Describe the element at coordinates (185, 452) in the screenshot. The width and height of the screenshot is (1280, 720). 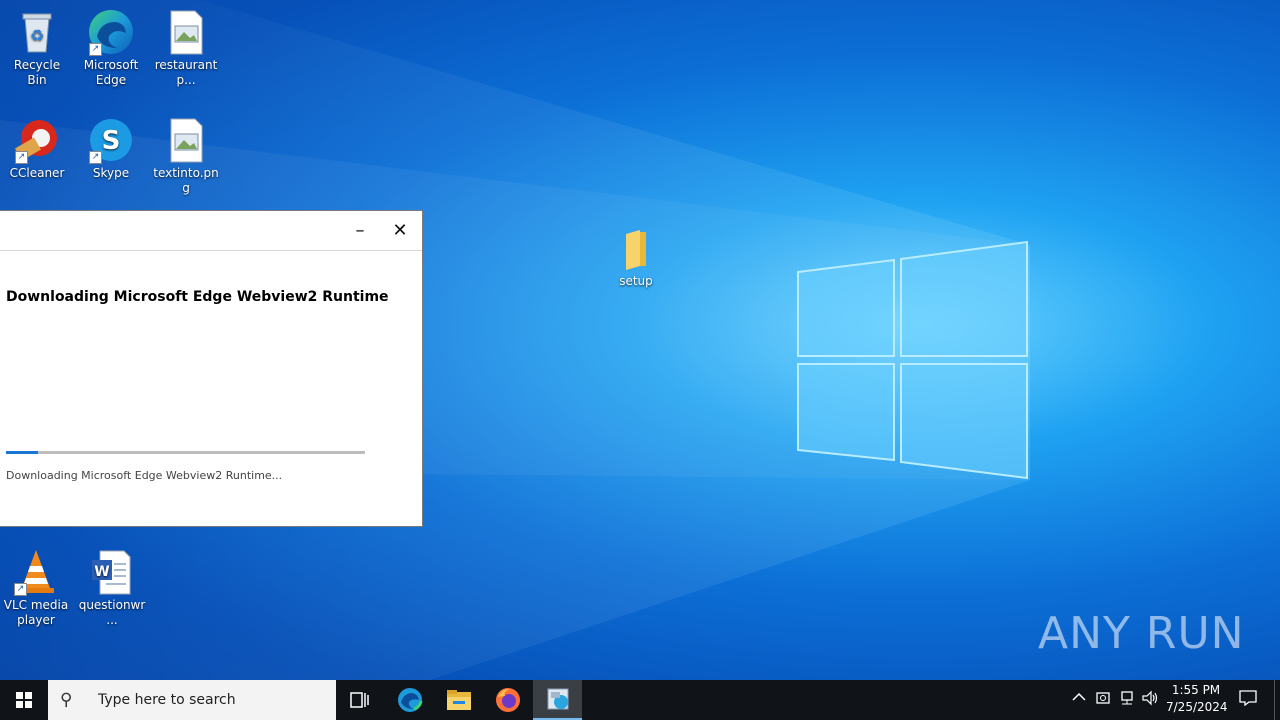
I see `download-progress-bar` at that location.